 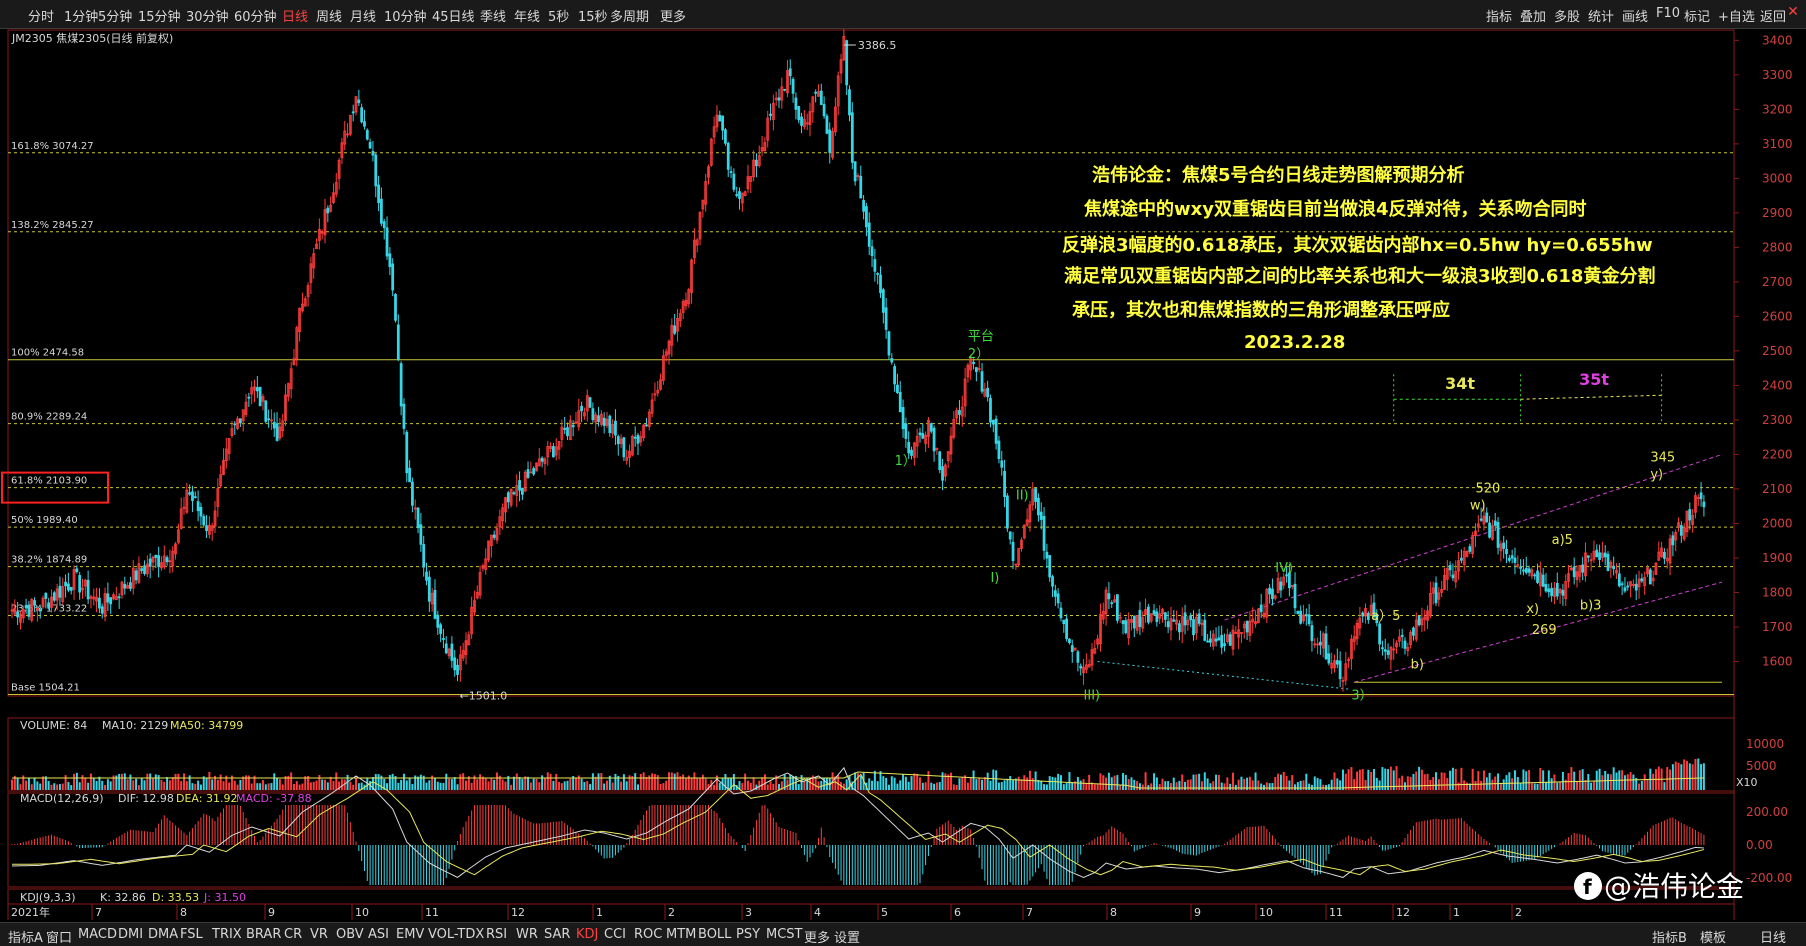 I want to click on y-tick-label: 2400, so click(x=1777, y=385).